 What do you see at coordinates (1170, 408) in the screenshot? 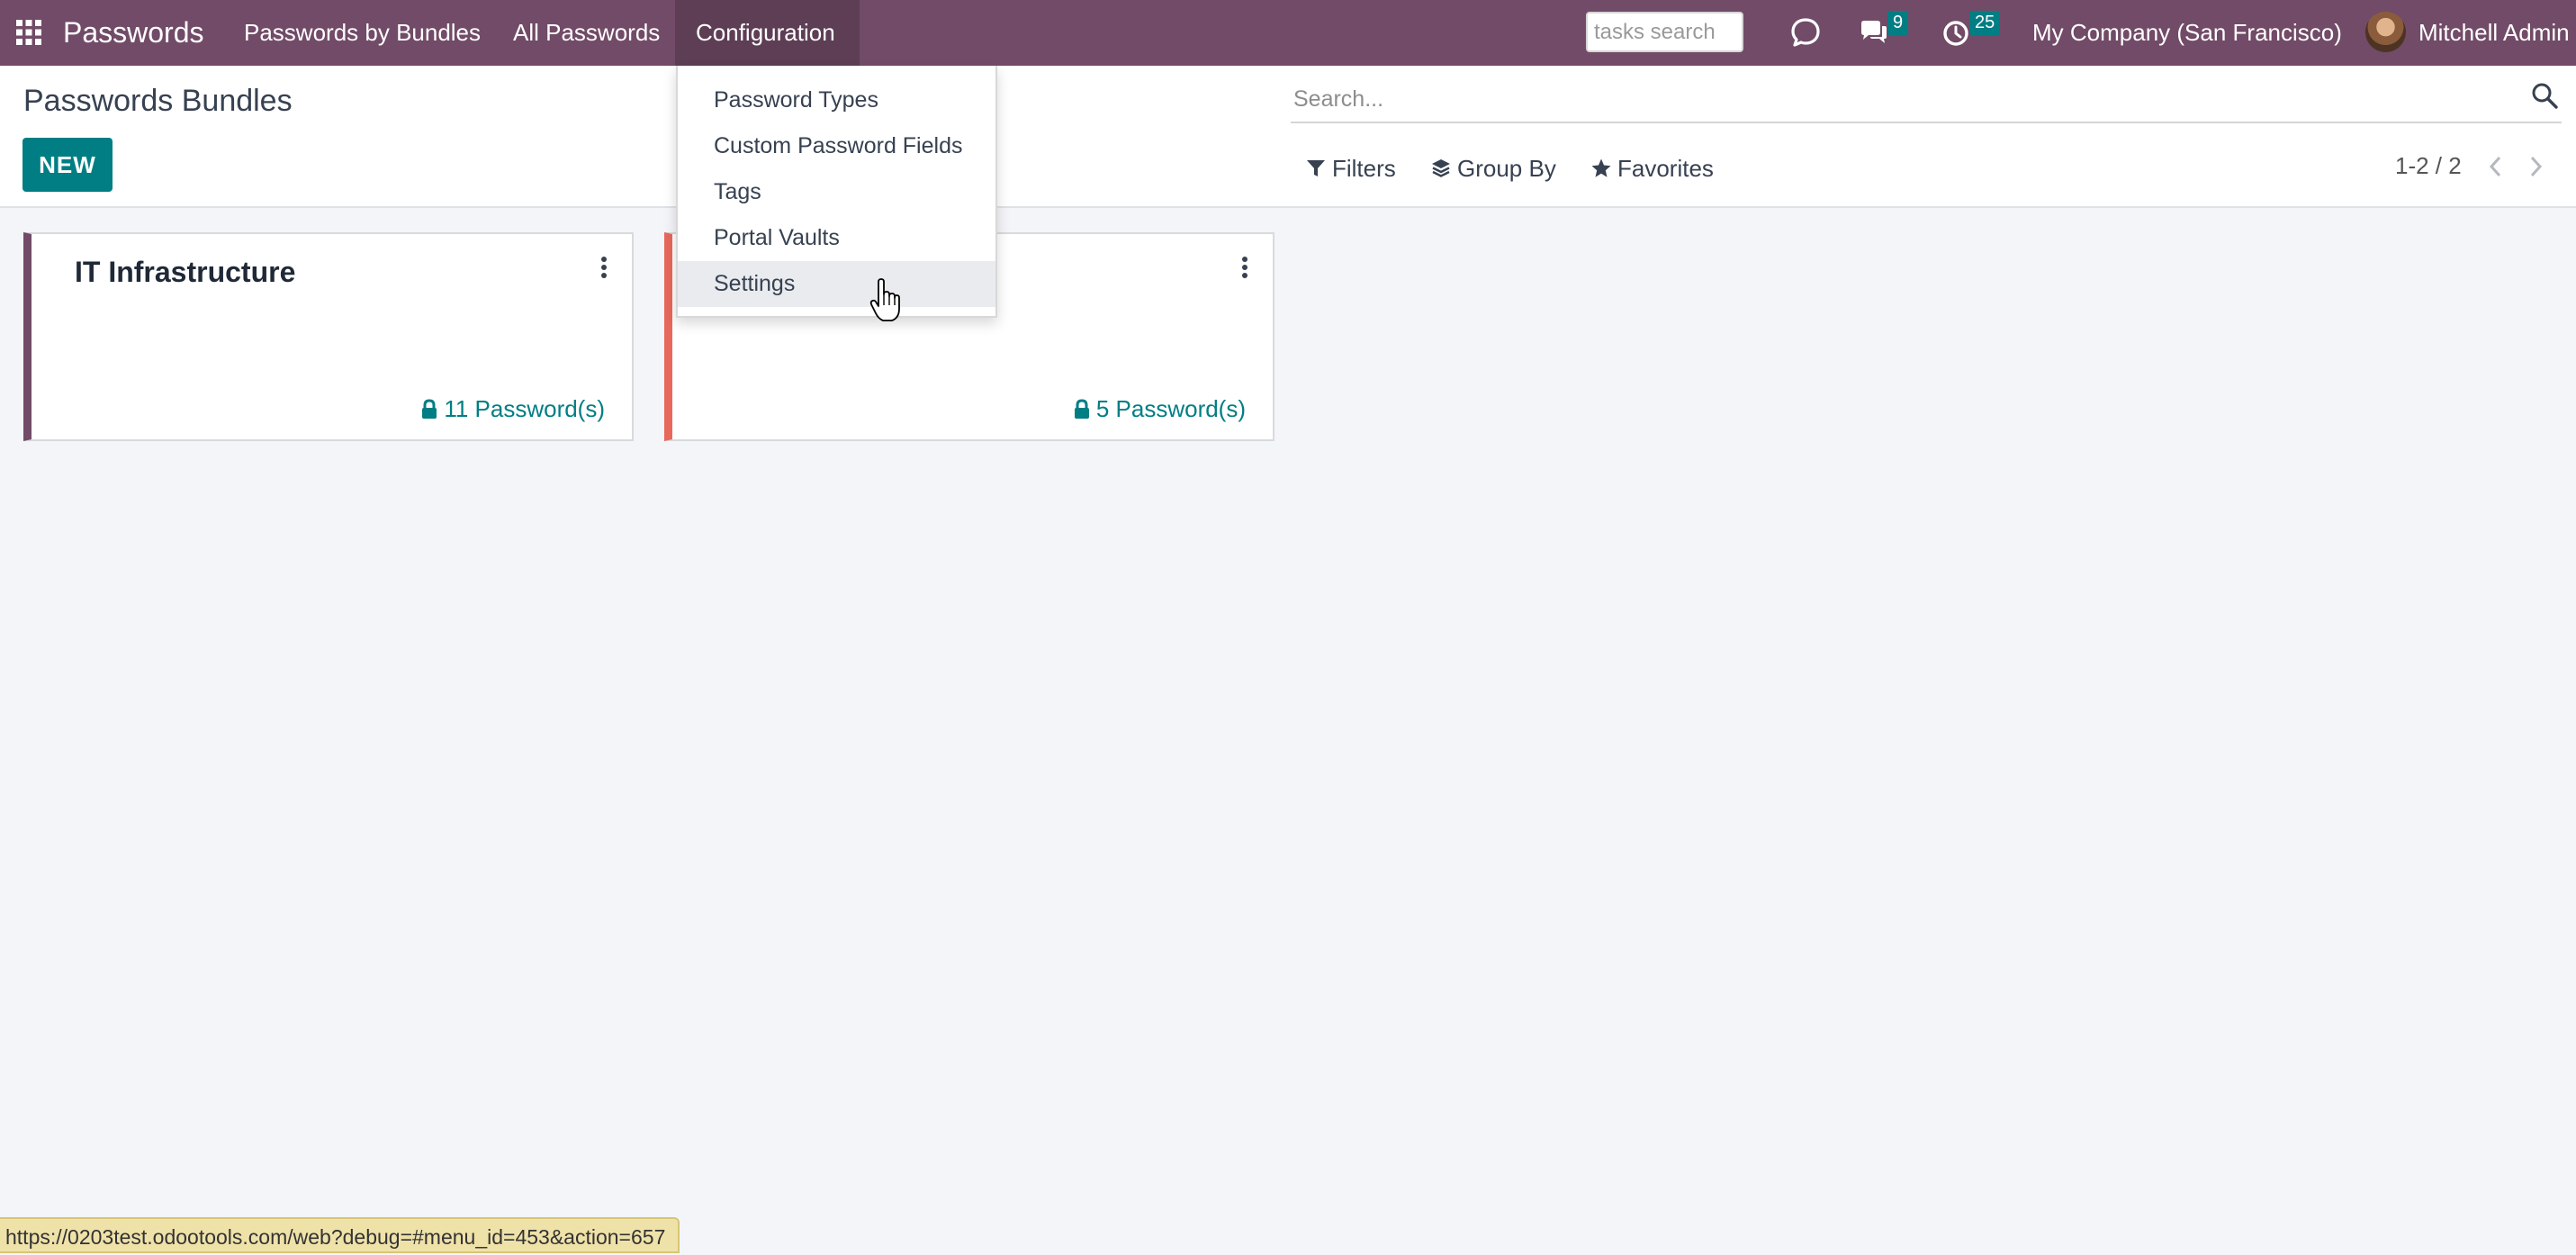
I see `password-count-label: 5 Password(s)` at bounding box center [1170, 408].